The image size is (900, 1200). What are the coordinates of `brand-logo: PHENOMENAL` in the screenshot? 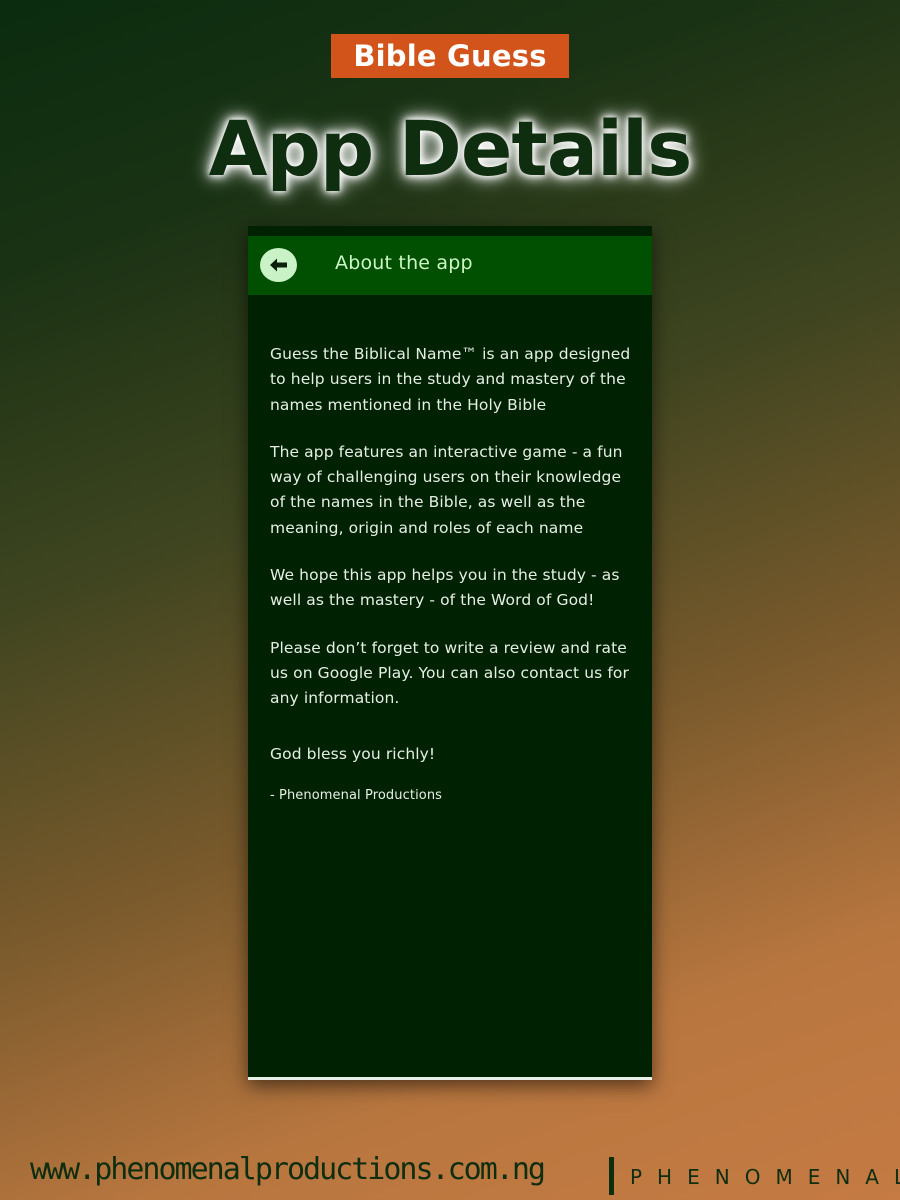 It's located at (765, 1177).